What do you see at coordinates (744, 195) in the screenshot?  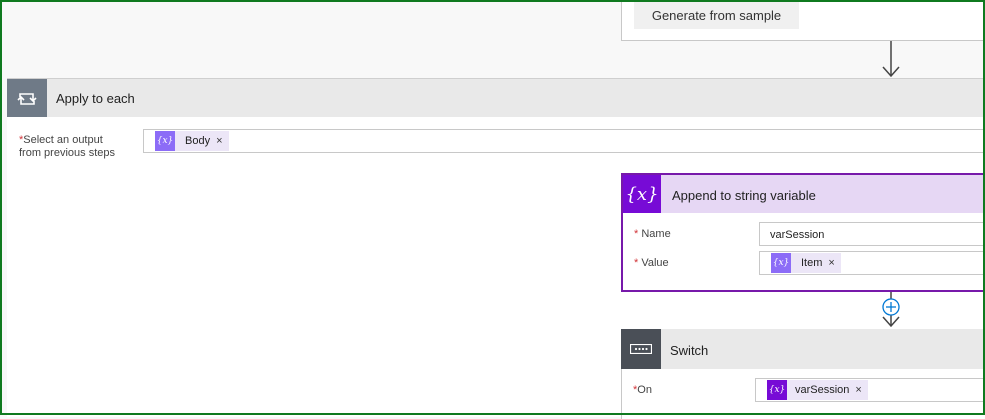 I see `append-variable-title: Append to string variable` at bounding box center [744, 195].